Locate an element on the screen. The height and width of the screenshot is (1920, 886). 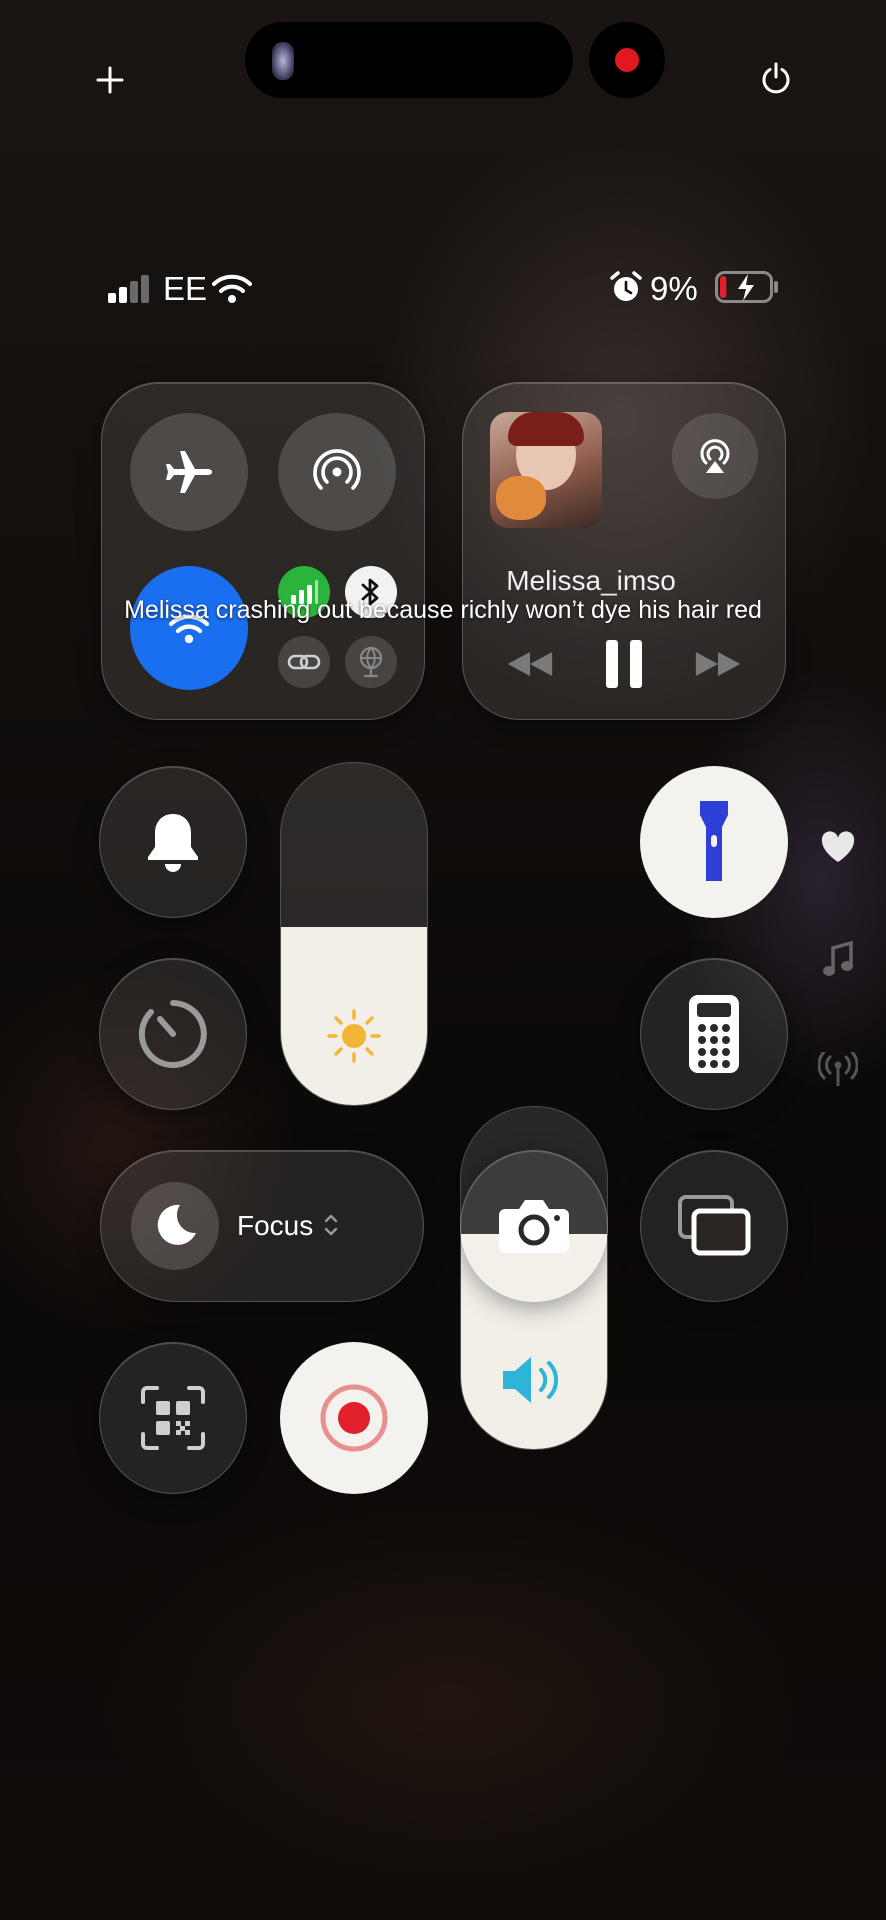
signal-icon is located at coordinates (131, 289).